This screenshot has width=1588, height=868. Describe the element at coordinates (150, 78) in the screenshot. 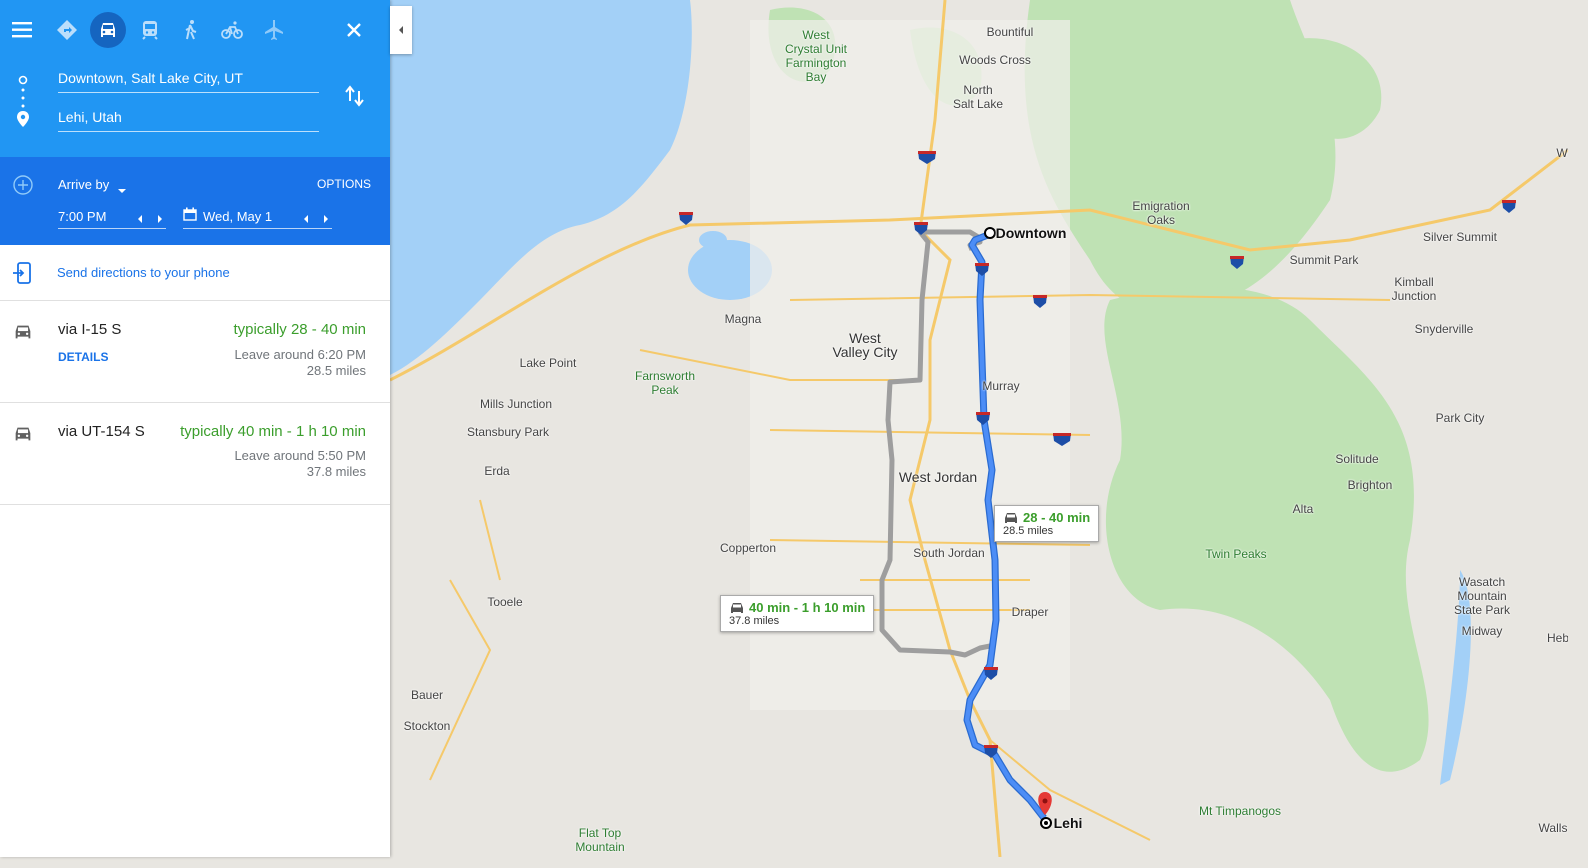

I see `origin-input: Downtown, Salt Lake City, UT` at that location.